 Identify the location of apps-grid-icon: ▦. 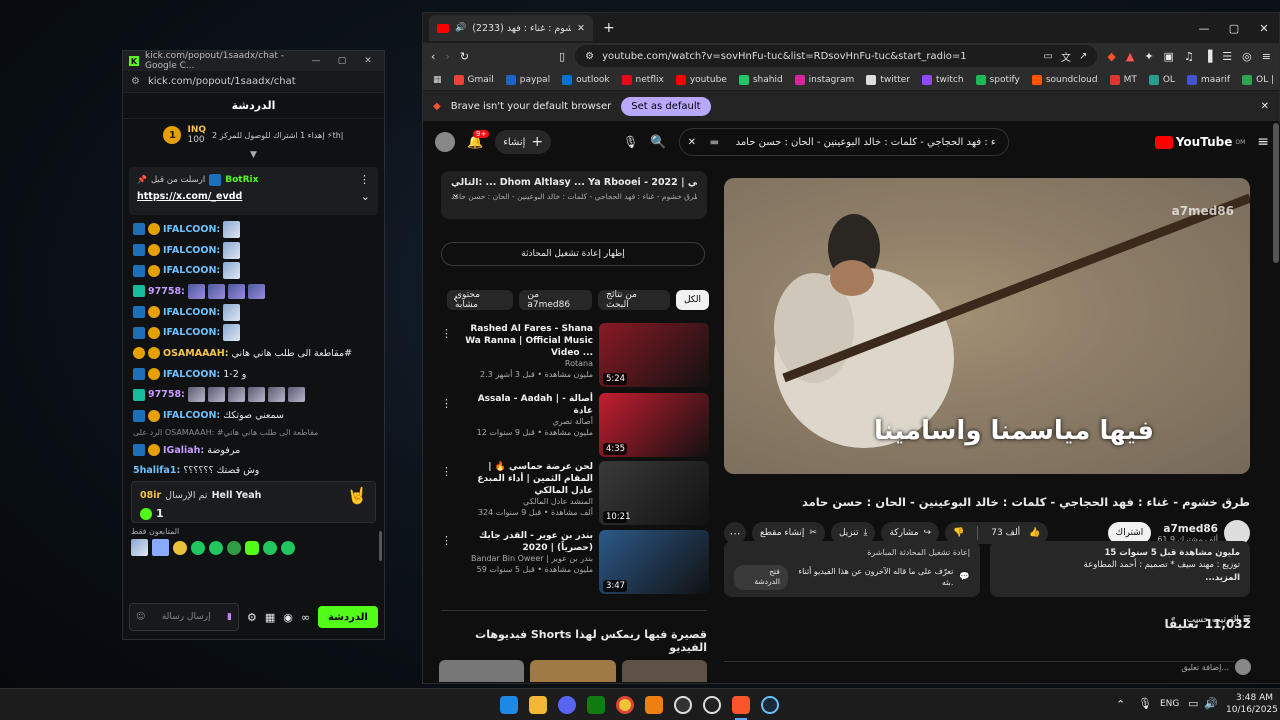
(437, 80).